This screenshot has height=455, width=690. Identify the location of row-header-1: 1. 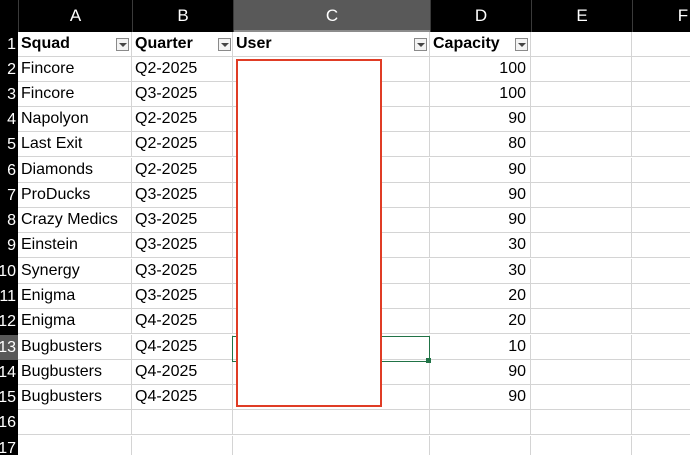
(9, 44).